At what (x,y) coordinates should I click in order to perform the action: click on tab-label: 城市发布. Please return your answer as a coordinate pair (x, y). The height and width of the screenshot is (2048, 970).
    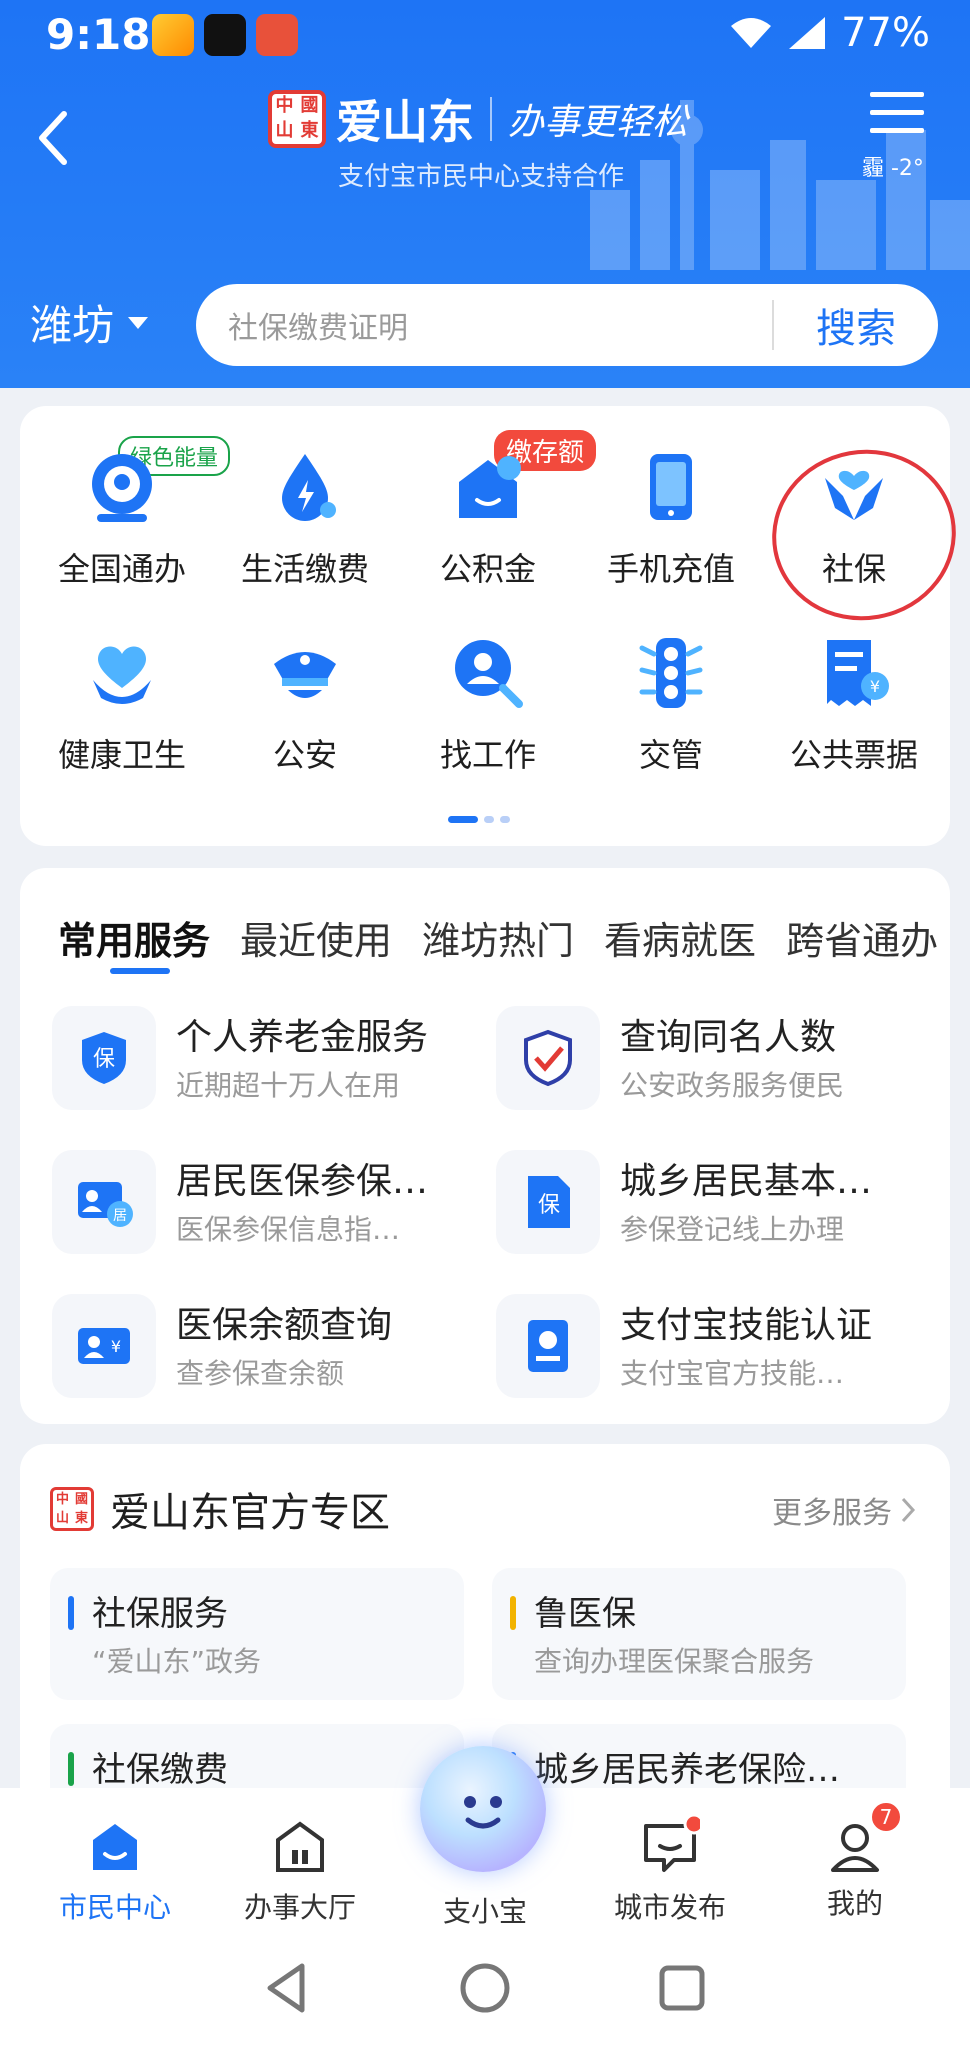
    Looking at the image, I should click on (669, 1907).